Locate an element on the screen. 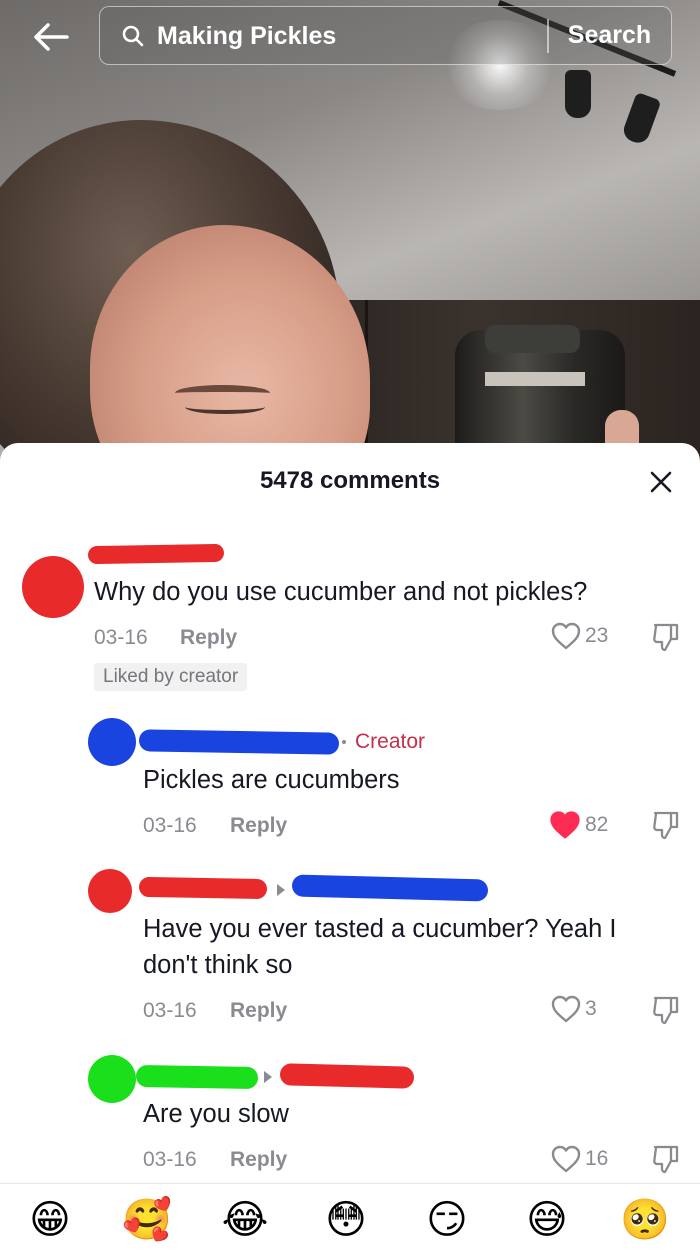 This screenshot has width=700, height=1260. creator-tag: Creator is located at coordinates (390, 741).